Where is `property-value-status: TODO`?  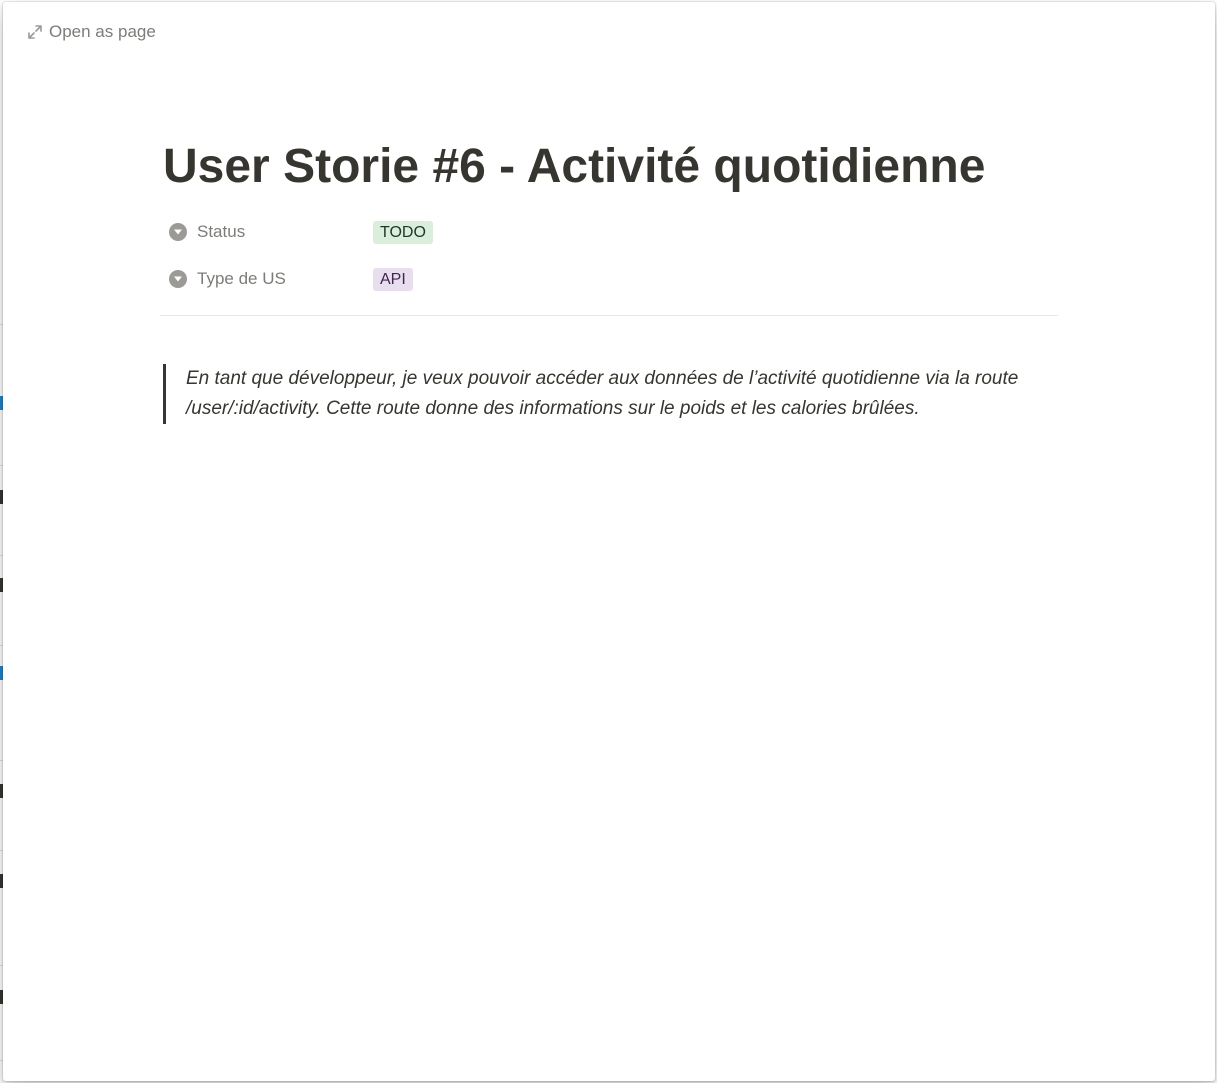 property-value-status: TODO is located at coordinates (403, 232).